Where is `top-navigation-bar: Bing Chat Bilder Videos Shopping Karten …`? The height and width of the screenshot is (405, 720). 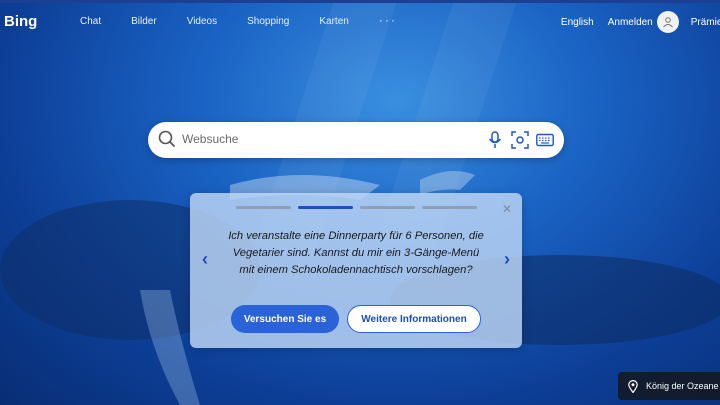
top-navigation-bar: Bing Chat Bilder Videos Shopping Karten … is located at coordinates (360, 19).